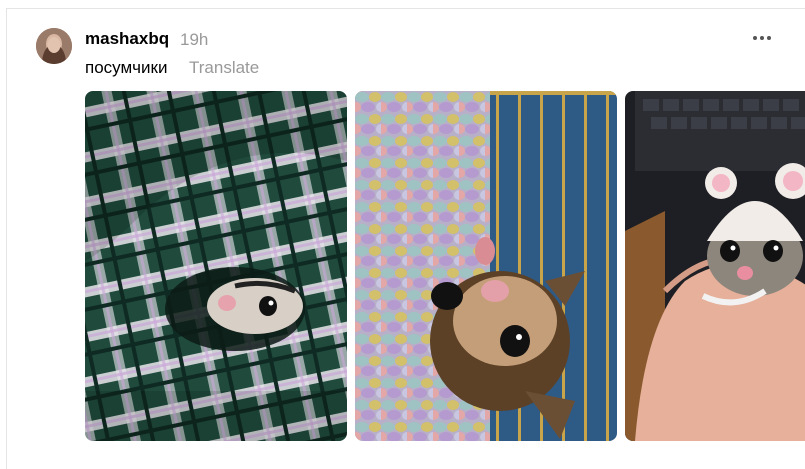 Image resolution: width=805 pixels, height=469 pixels. Describe the element at coordinates (194, 40) in the screenshot. I see `post-timestamp: 19h` at that location.